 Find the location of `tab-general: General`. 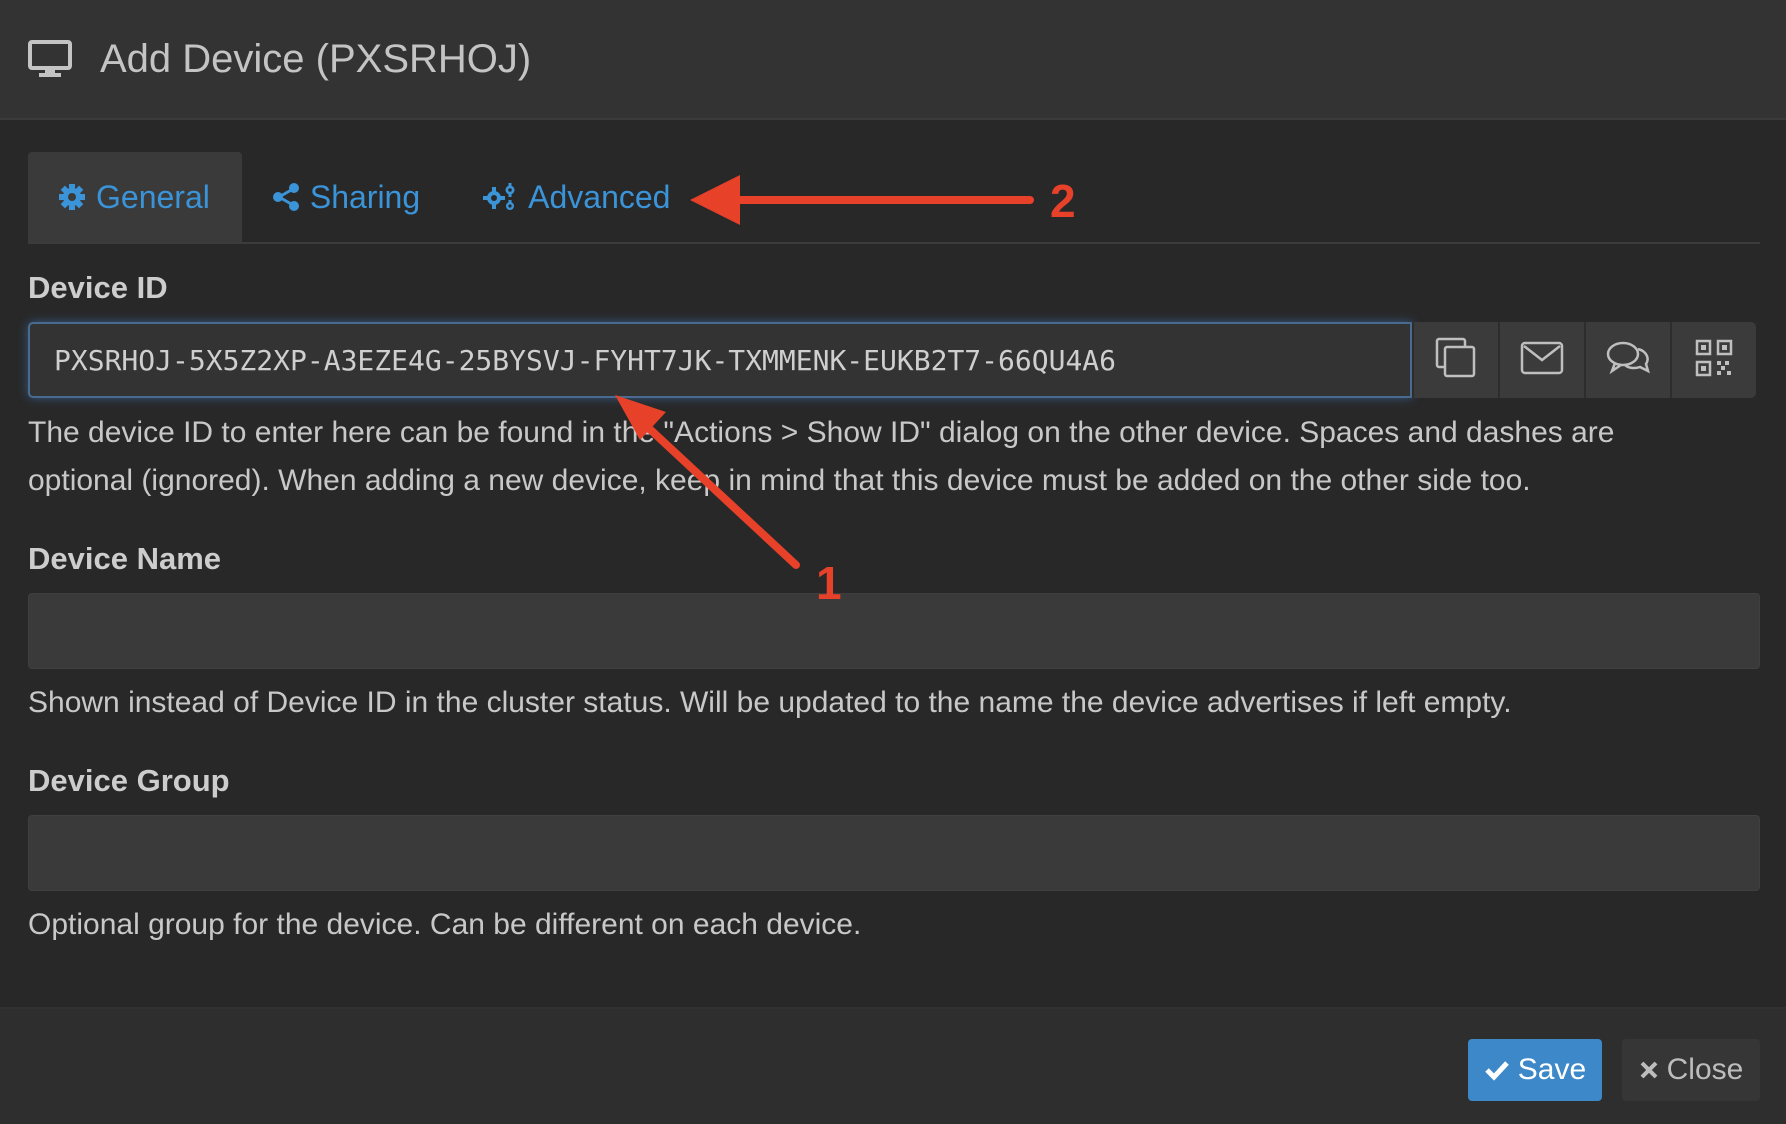

tab-general: General is located at coordinates (135, 197).